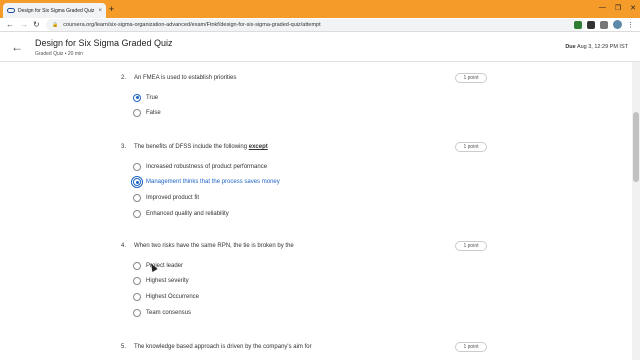 The height and width of the screenshot is (360, 640). I want to click on question-number: 4., so click(124, 246).